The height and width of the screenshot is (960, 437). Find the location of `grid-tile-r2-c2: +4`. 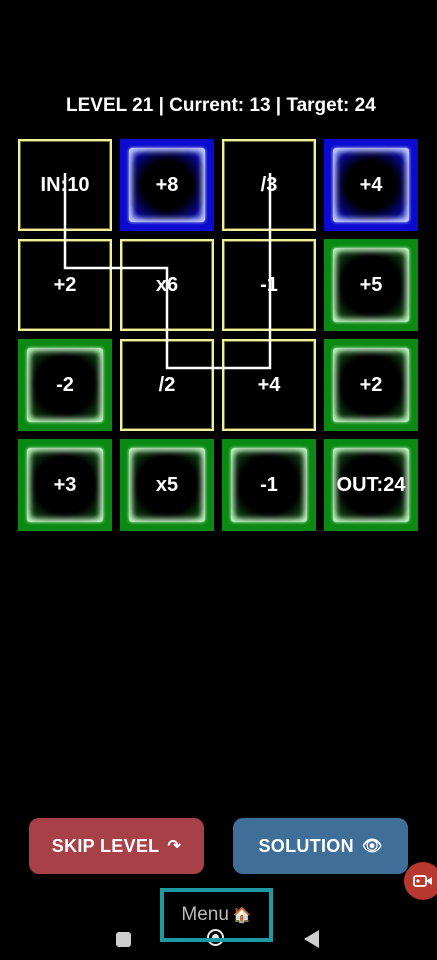

grid-tile-r2-c2: +4 is located at coordinates (269, 385).